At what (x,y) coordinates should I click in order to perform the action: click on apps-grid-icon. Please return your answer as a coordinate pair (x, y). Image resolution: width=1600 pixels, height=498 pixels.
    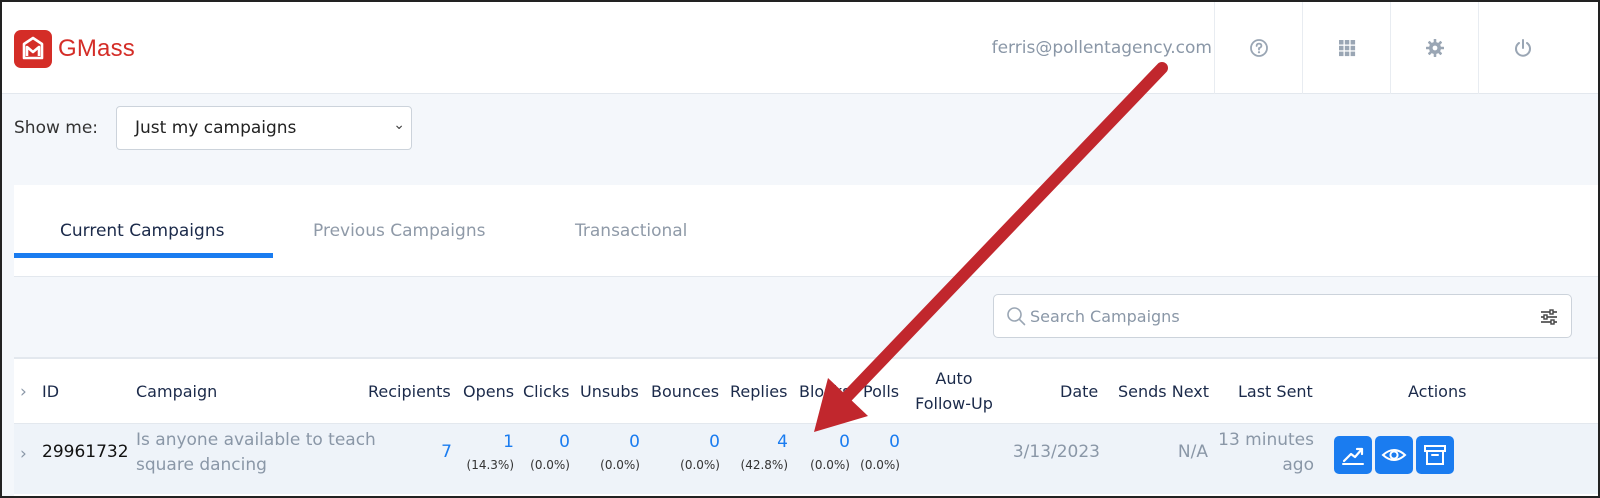
    Looking at the image, I should click on (1346, 48).